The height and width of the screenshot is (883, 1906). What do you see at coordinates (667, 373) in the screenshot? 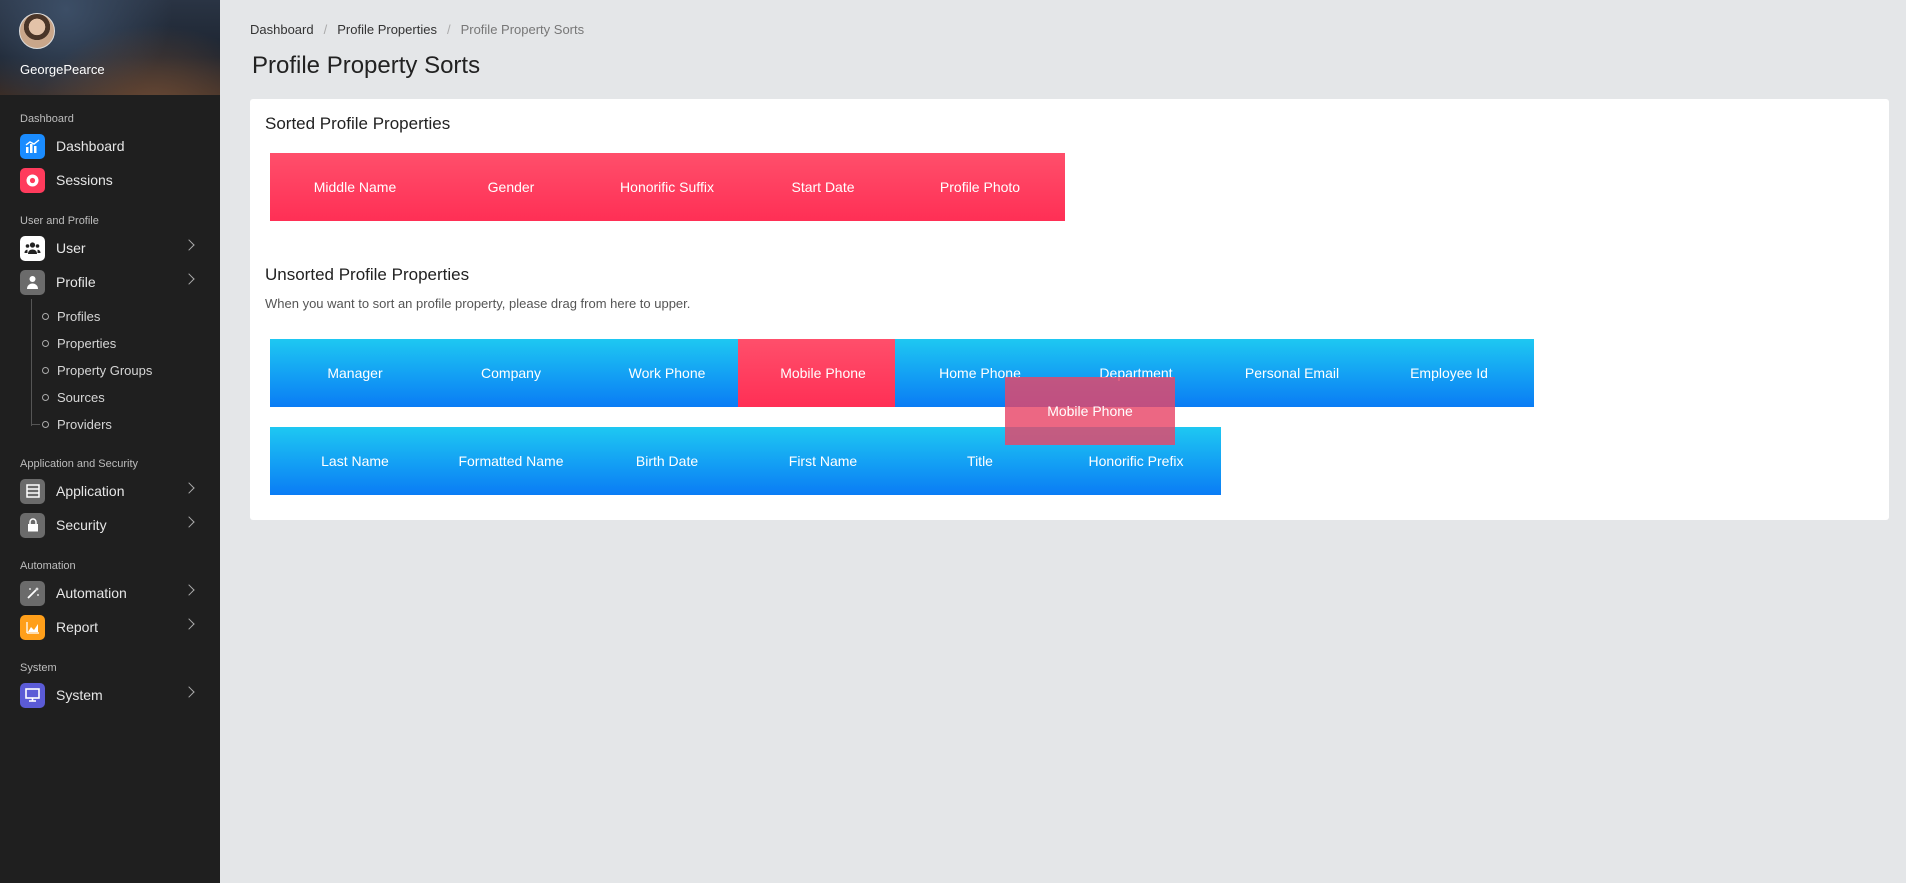
I see `unsorted-tile: Work Phone` at bounding box center [667, 373].